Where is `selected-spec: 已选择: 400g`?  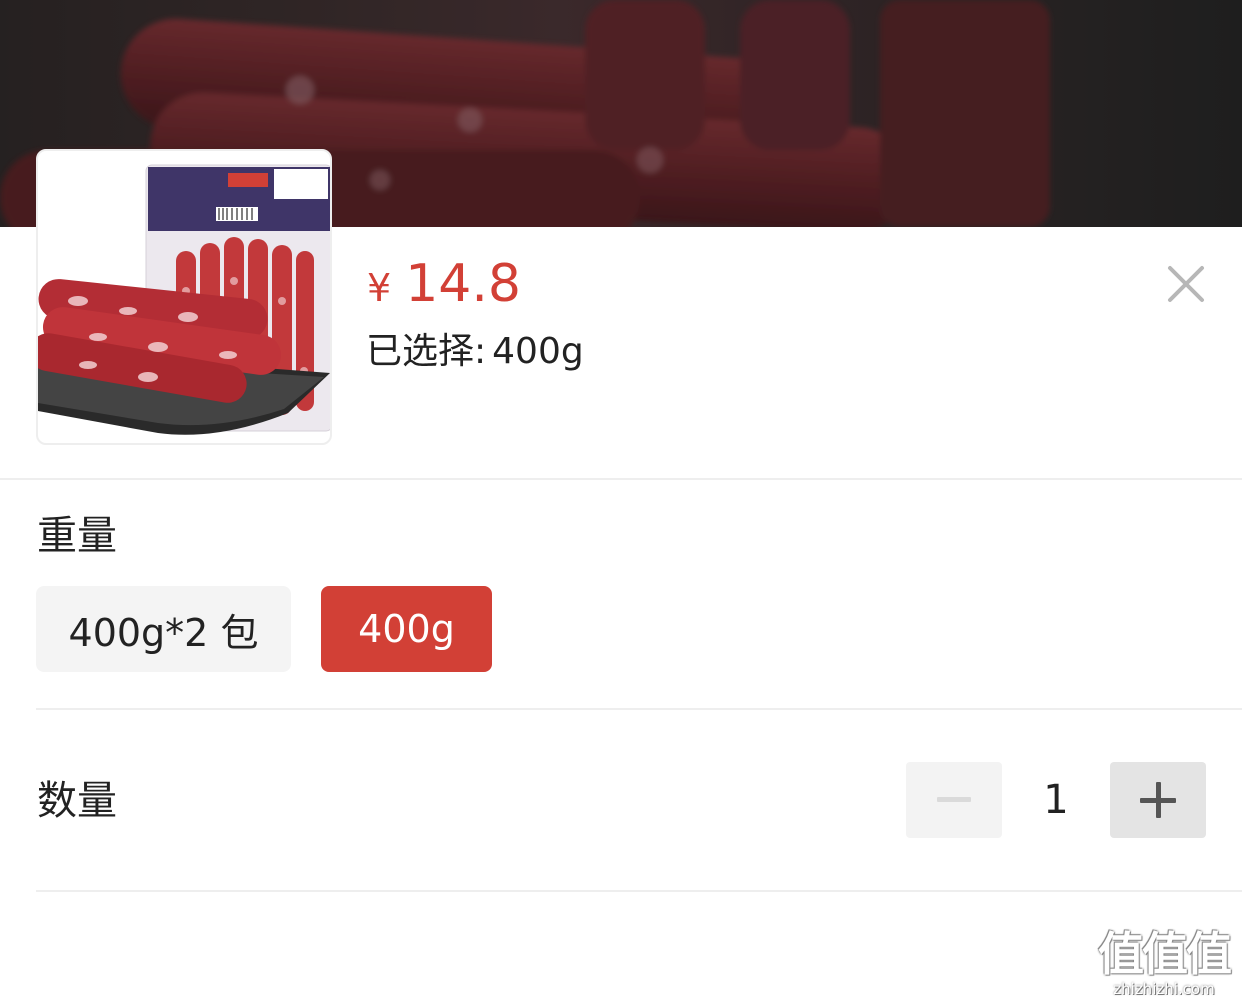 selected-spec: 已选择: 400g is located at coordinates (475, 352).